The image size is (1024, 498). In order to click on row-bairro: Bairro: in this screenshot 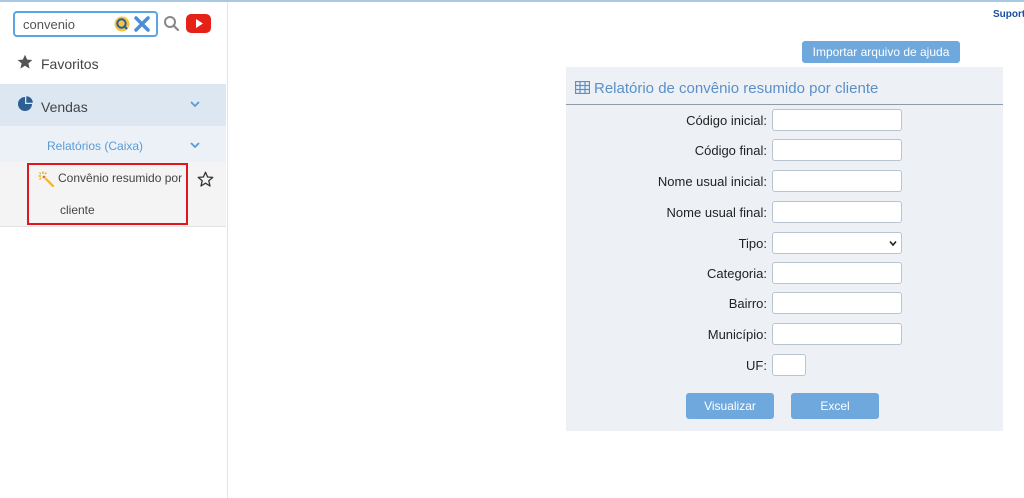, I will do `click(784, 303)`.